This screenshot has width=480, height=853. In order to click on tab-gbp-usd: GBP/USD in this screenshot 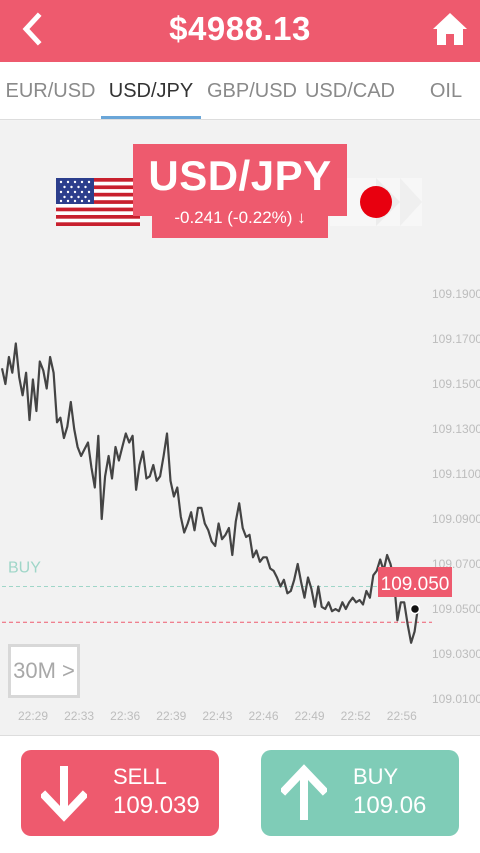, I will do `click(252, 91)`.